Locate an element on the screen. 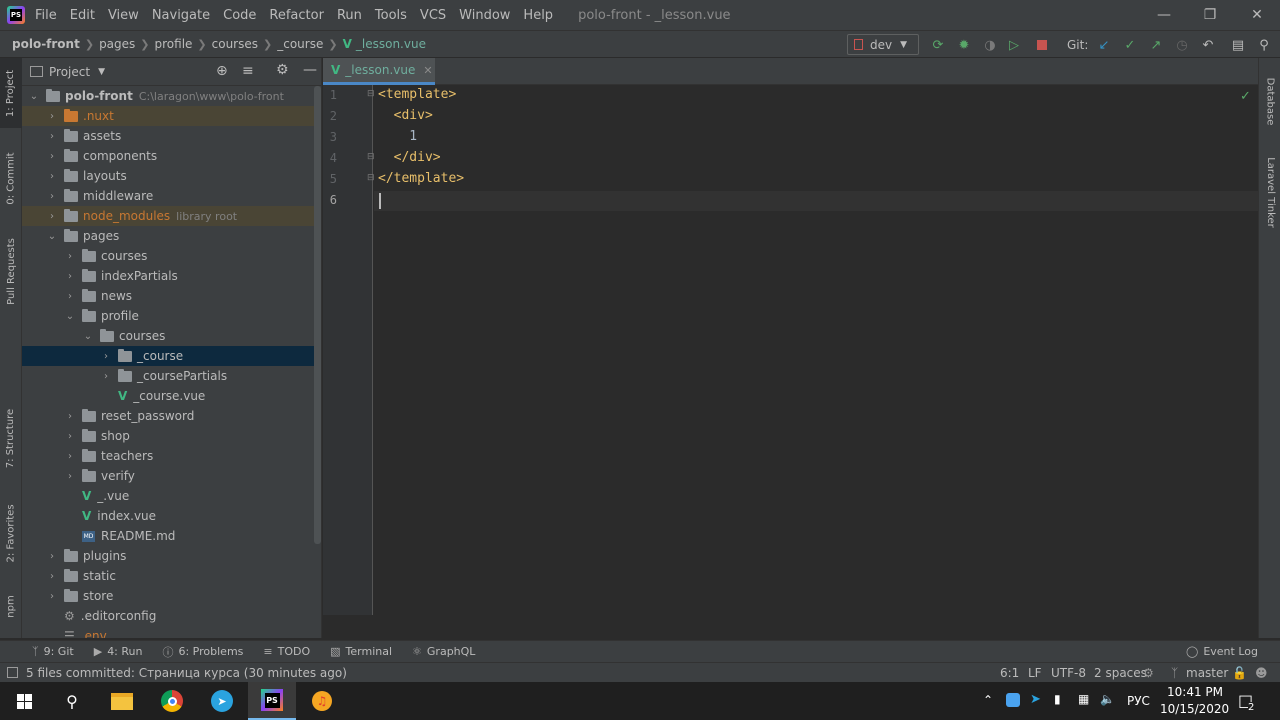  rollback-icon: ↶ is located at coordinates (1208, 45).